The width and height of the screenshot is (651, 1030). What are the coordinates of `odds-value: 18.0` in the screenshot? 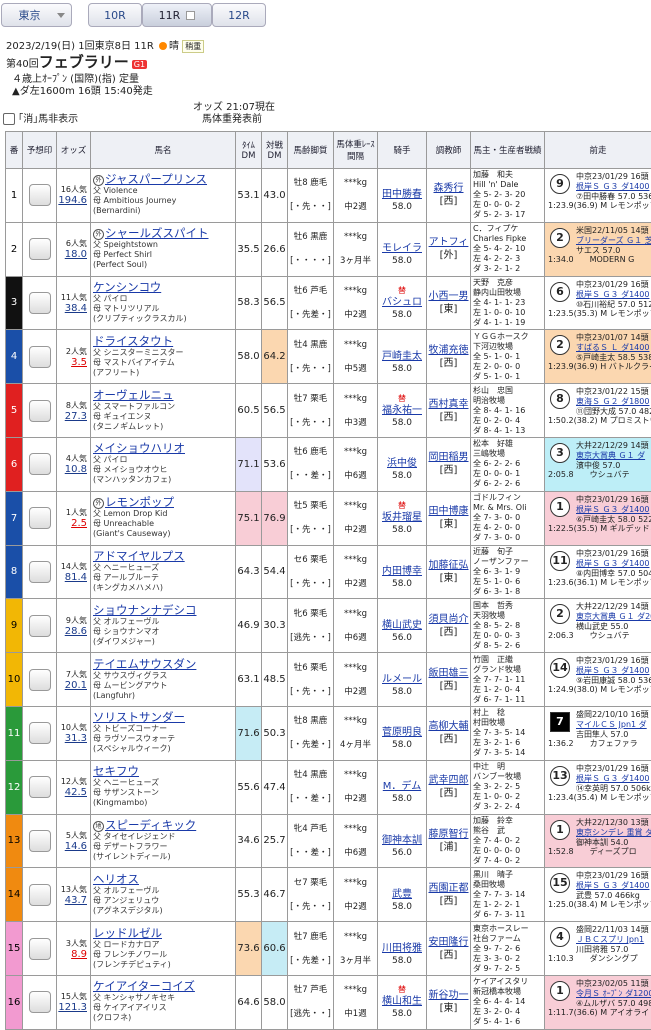 It's located at (76, 254).